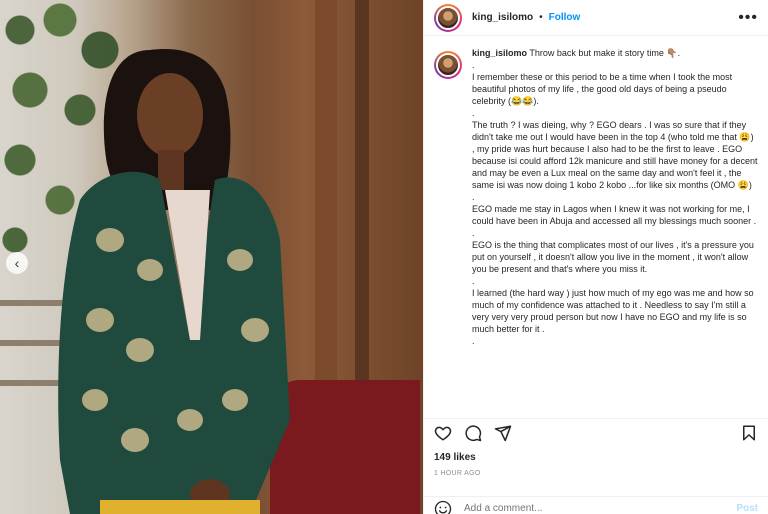  I want to click on caption-intro: Throw back but make it story time 👇🏽., so click(605, 53).